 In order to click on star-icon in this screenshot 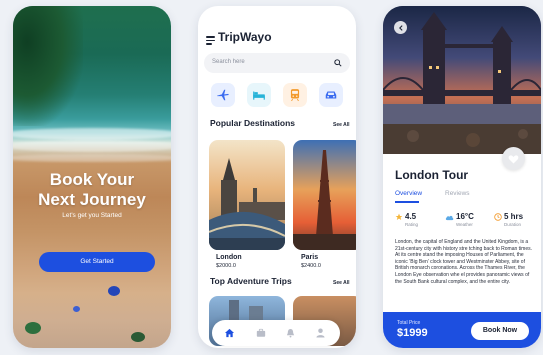, I will do `click(399, 216)`.